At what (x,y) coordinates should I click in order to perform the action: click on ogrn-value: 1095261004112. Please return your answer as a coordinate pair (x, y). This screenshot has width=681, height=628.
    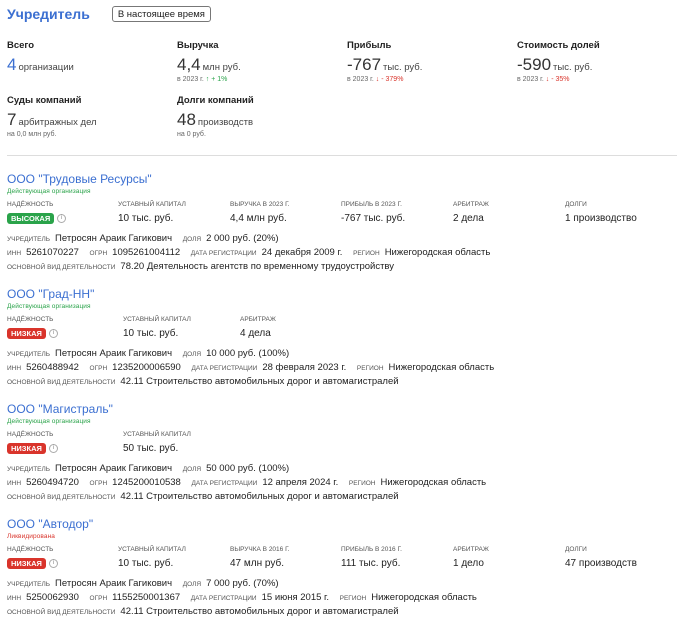
    Looking at the image, I should click on (146, 252).